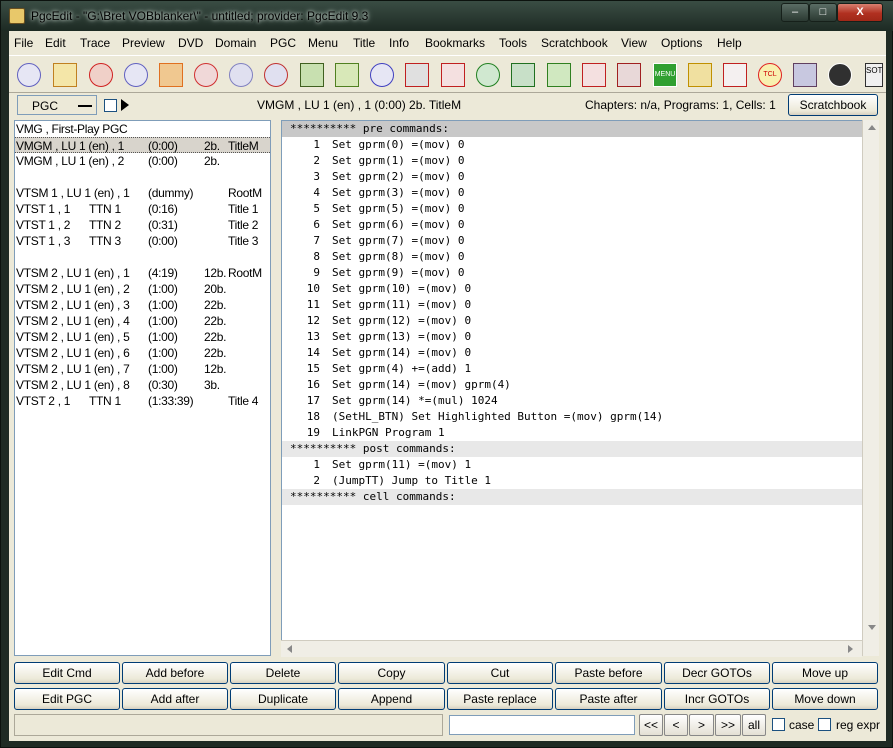  Describe the element at coordinates (872, 627) in the screenshot. I see `scroll-down-icon` at that location.